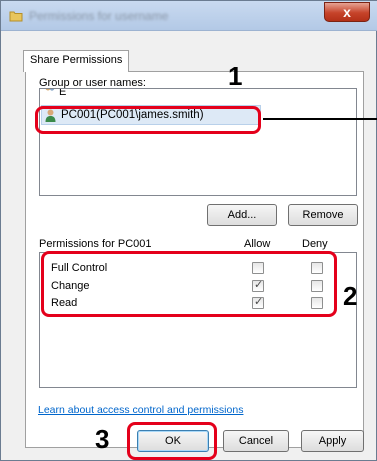  What do you see at coordinates (189, 284) in the screenshot?
I see `highlight-permissions` at bounding box center [189, 284].